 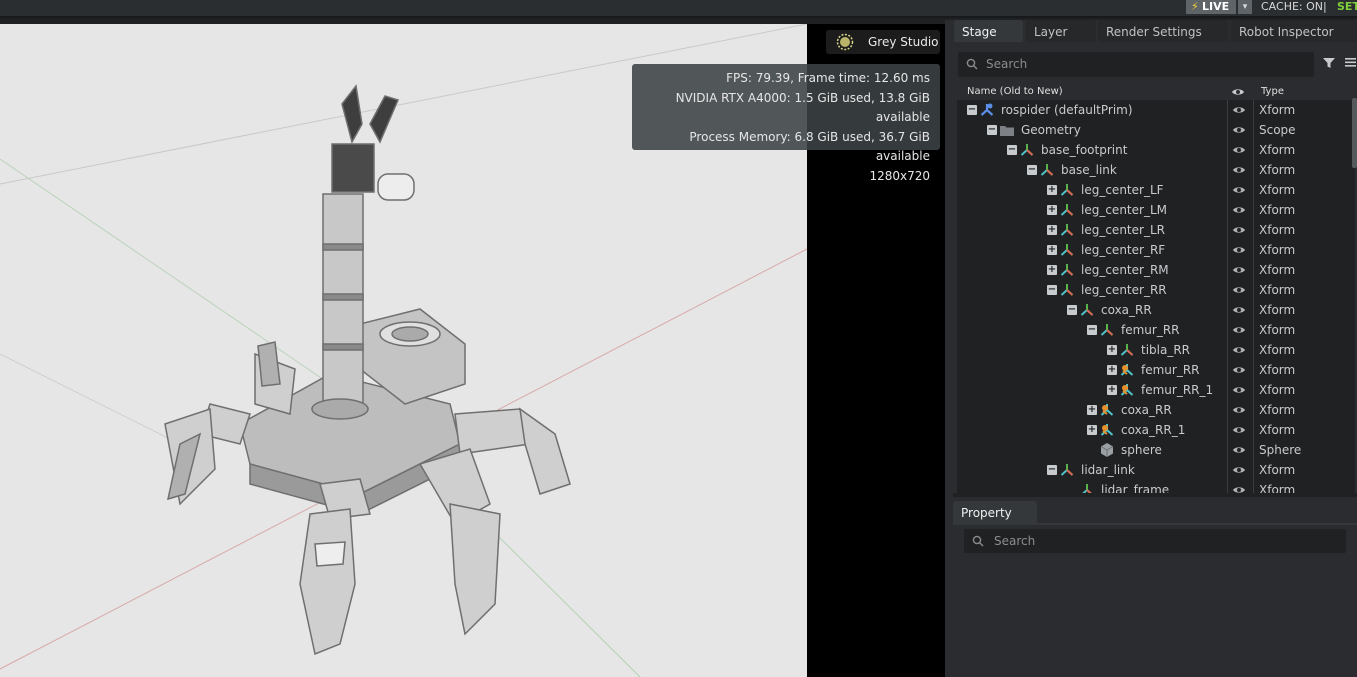 I want to click on tree-row-name: sphere, so click(x=1141, y=450).